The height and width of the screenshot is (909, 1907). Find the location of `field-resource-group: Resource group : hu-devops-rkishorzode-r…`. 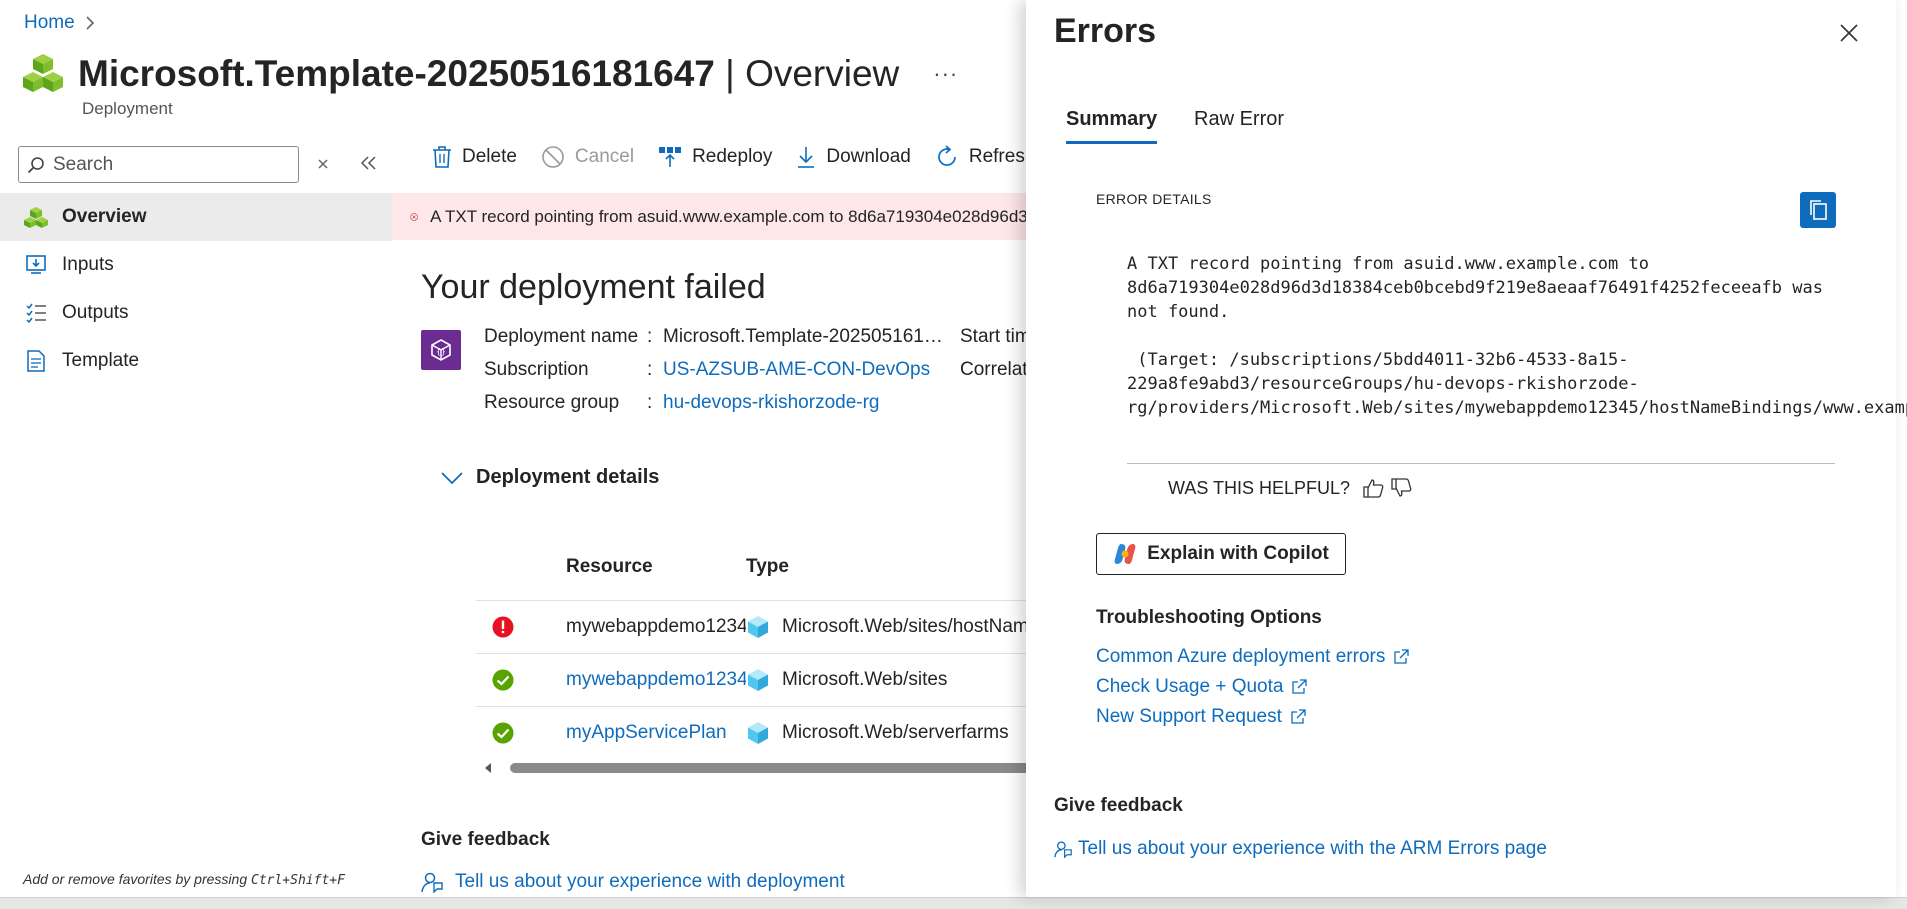

field-resource-group: Resource group : hu-devops-rkishorzode-r… is located at coordinates (716, 403).